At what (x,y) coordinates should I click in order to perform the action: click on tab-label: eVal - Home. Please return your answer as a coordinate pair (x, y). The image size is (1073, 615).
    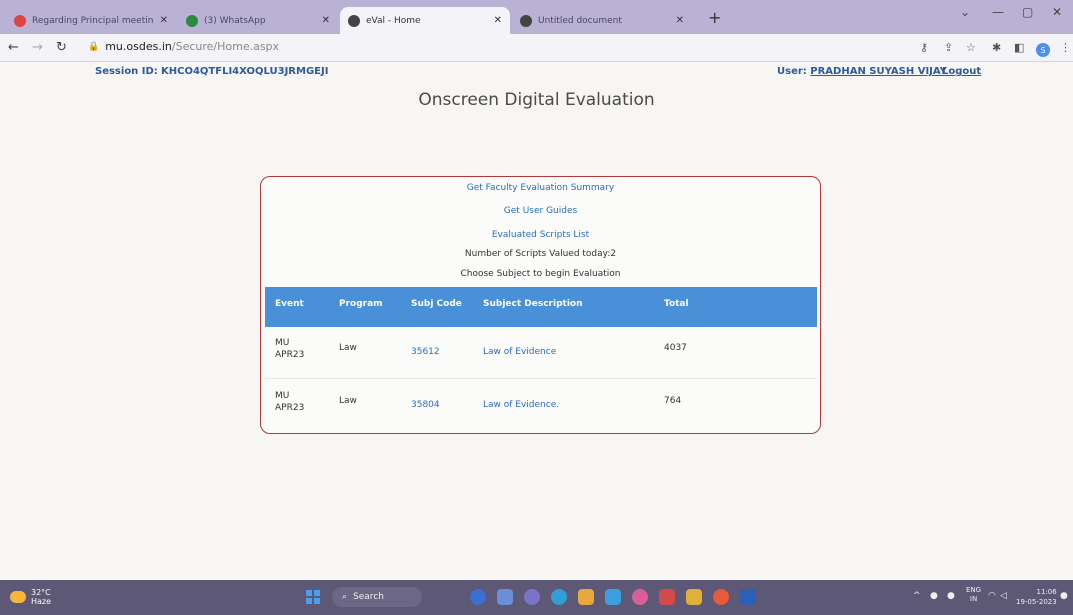
    Looking at the image, I should click on (393, 20).